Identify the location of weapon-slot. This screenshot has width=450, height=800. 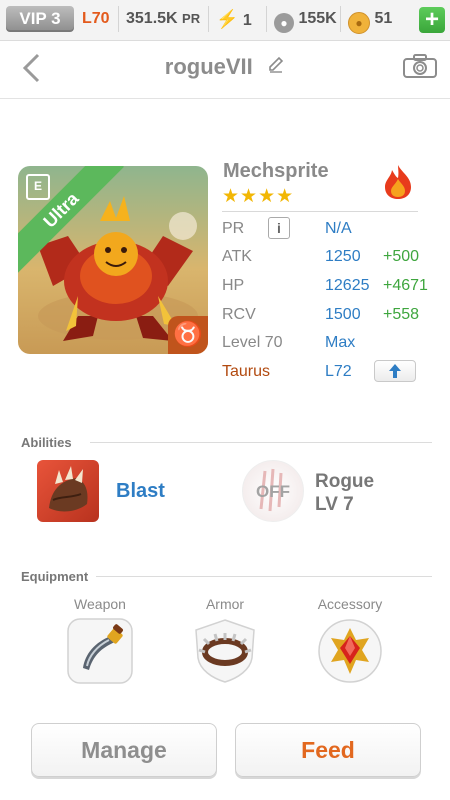
(100, 651).